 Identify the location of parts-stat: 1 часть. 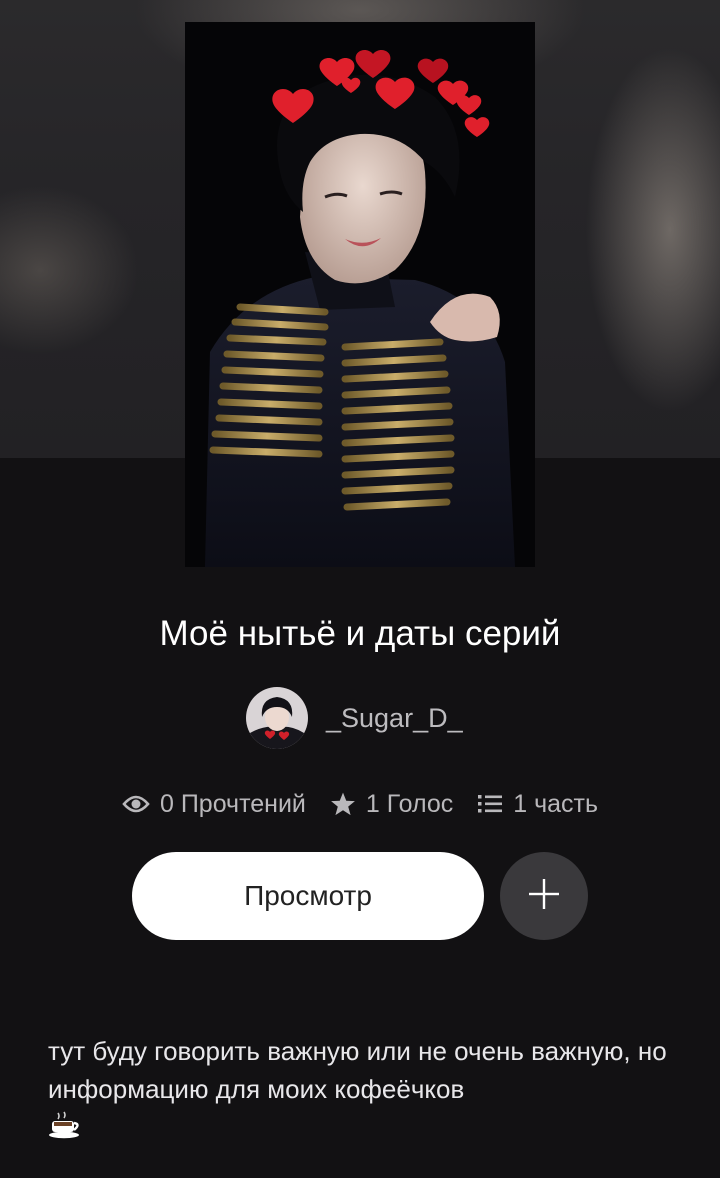
(537, 804).